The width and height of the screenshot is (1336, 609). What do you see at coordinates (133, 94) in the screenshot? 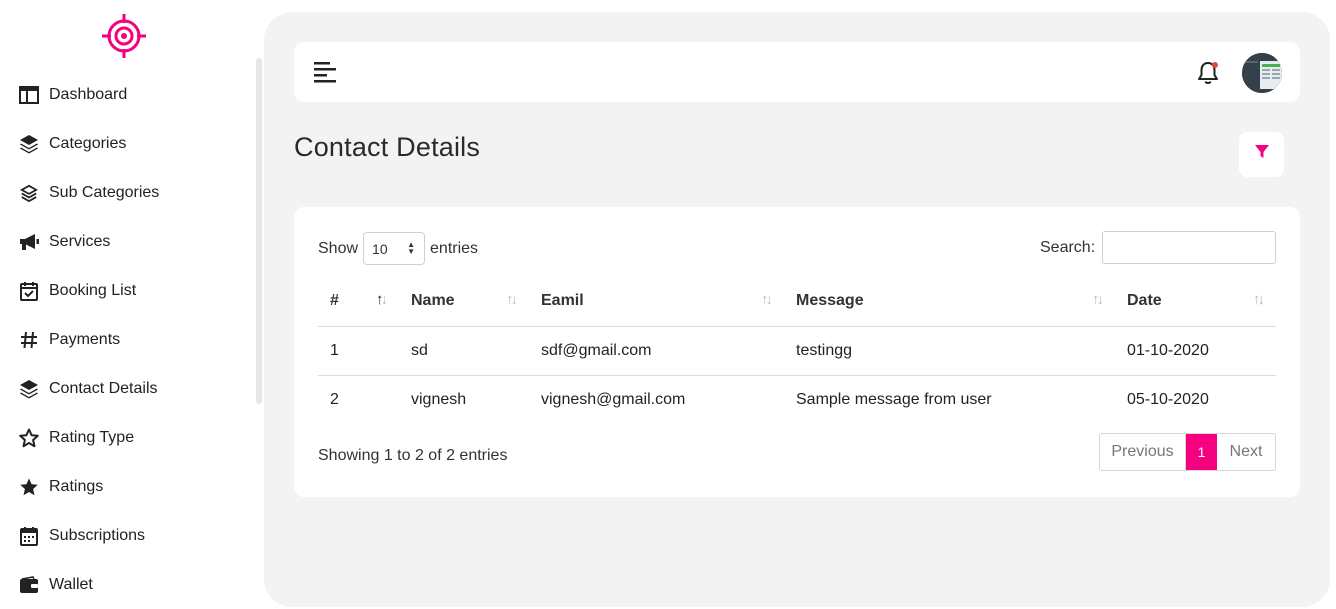
I see `sidebar-item-dashboard: Dashboard` at bounding box center [133, 94].